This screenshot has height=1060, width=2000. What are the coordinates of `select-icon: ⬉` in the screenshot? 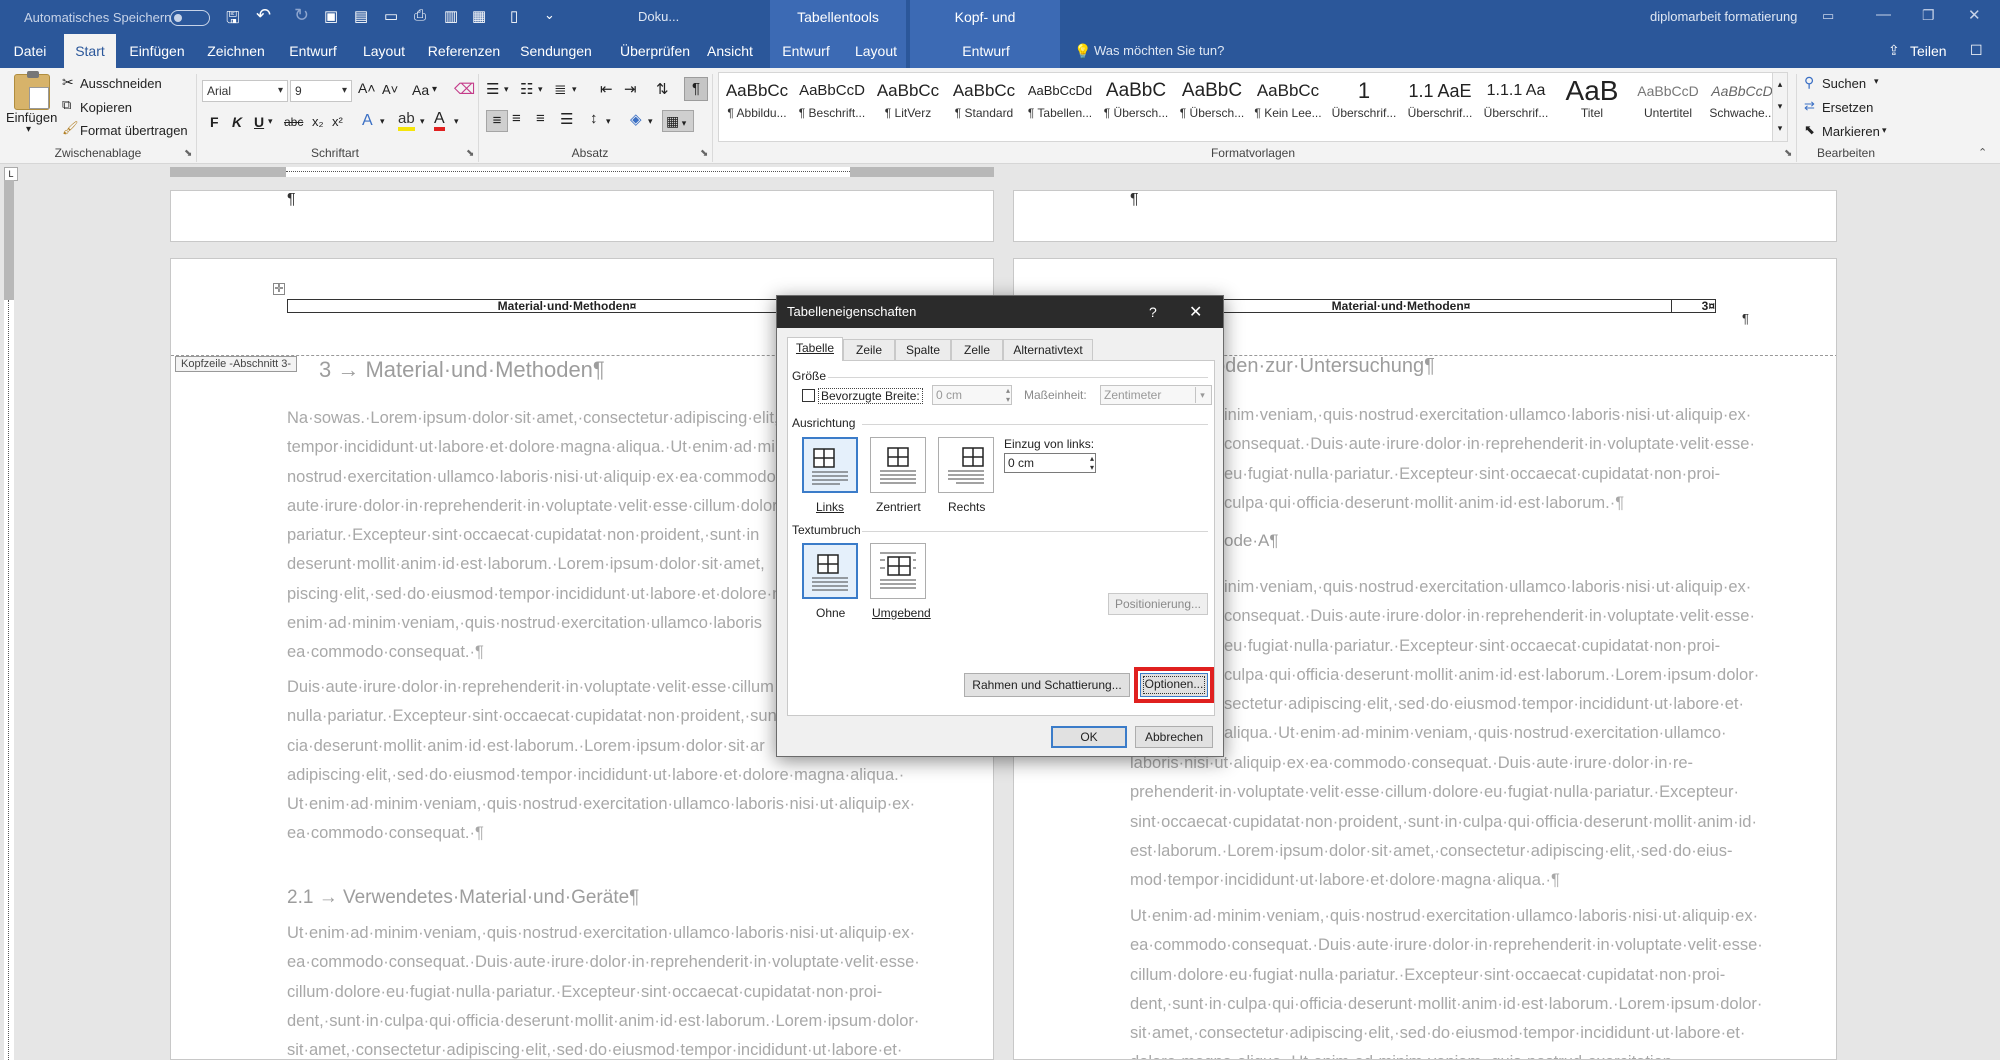 It's located at (1809, 130).